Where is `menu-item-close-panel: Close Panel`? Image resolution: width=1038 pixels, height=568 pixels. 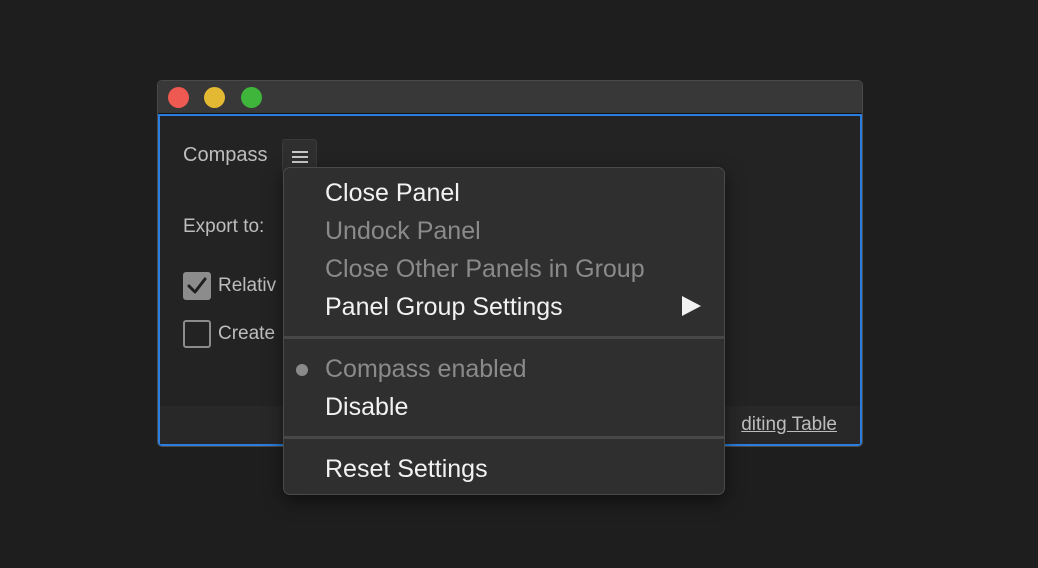
menu-item-close-panel: Close Panel is located at coordinates (392, 193).